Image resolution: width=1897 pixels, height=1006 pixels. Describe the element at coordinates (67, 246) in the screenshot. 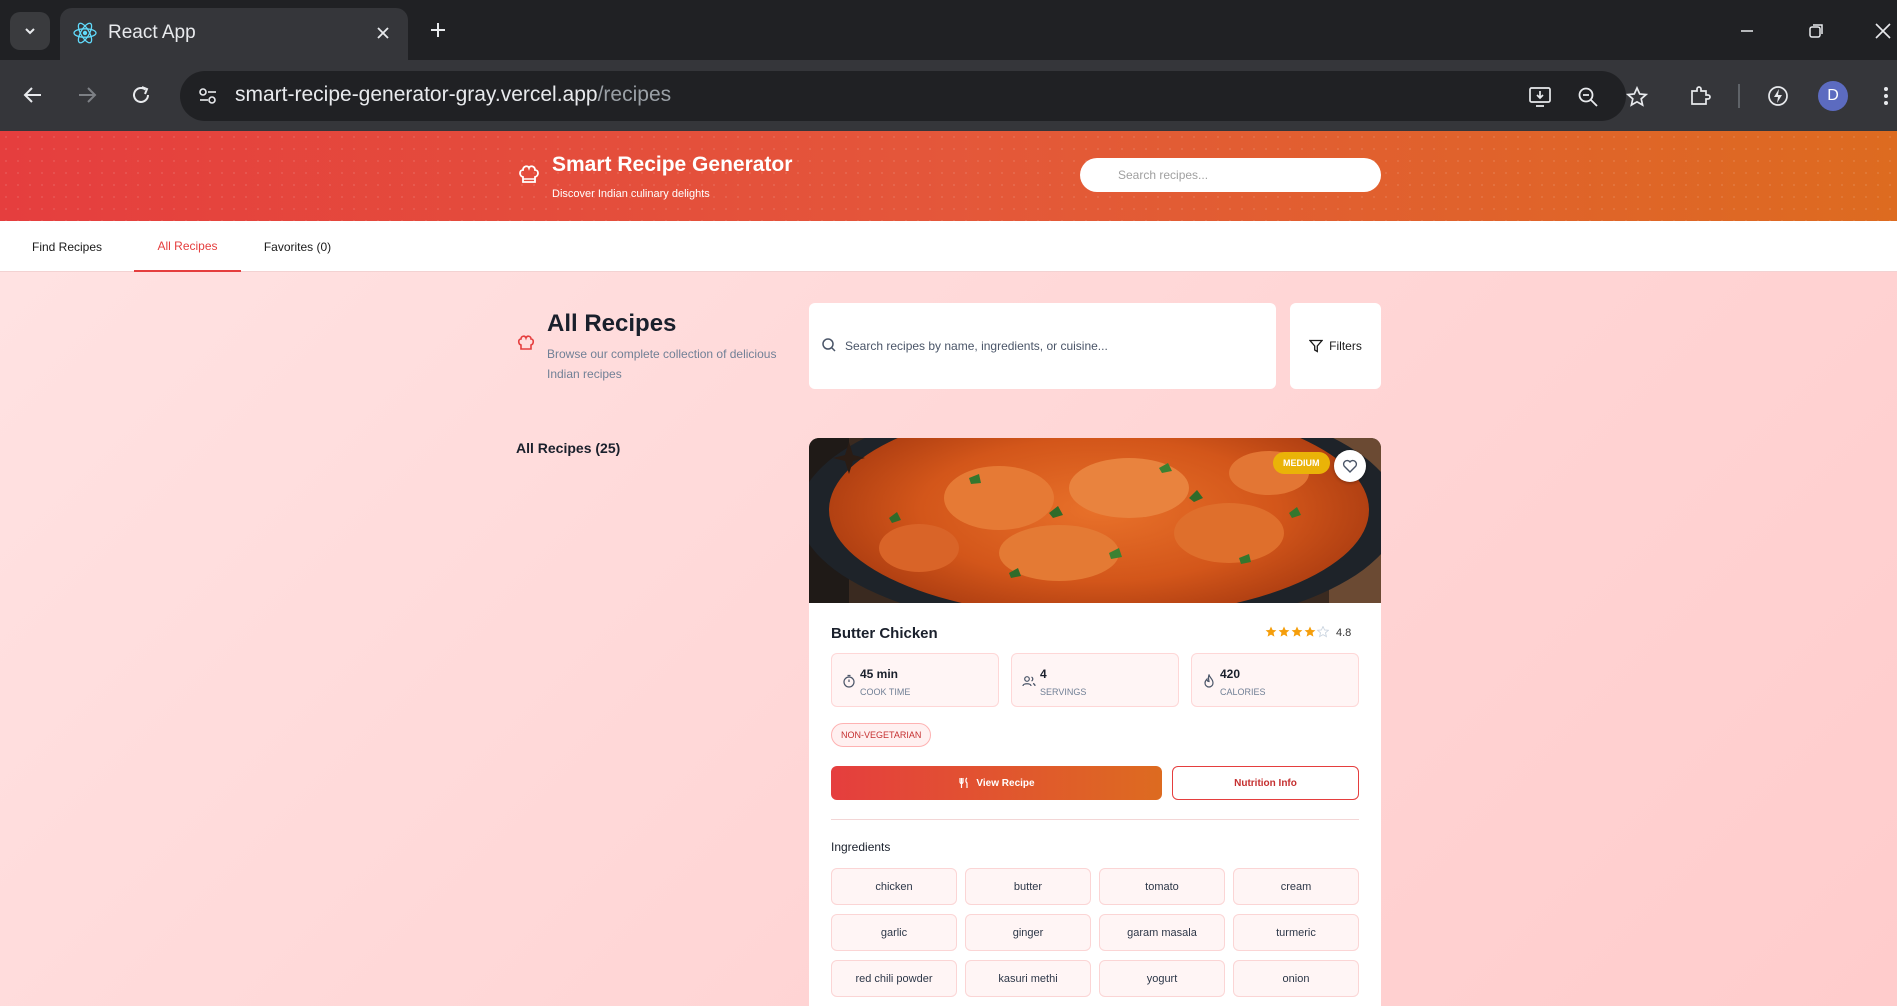

I see `tab-find-recipes: Find Recipes` at that location.